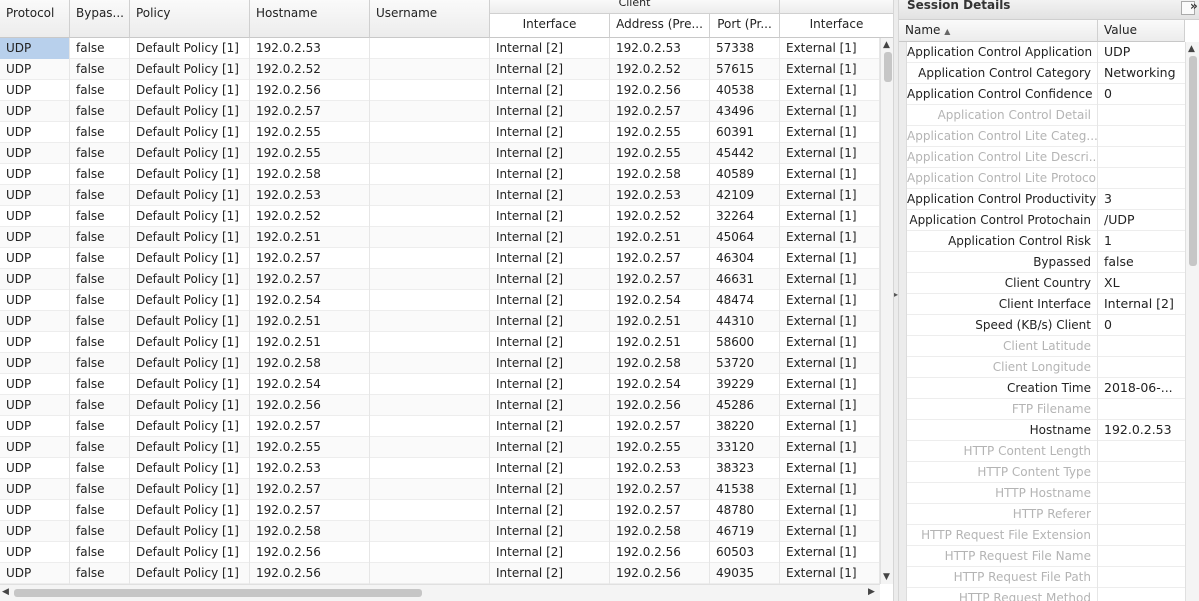 This screenshot has width=1199, height=601. What do you see at coordinates (886, 45) in the screenshot?
I see `scroll-up-icon: ▲` at bounding box center [886, 45].